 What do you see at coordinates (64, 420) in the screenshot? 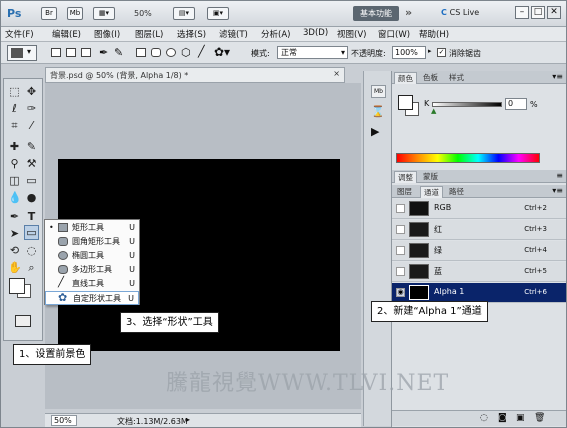
I see `status-zoom-field: 50%` at bounding box center [64, 420].